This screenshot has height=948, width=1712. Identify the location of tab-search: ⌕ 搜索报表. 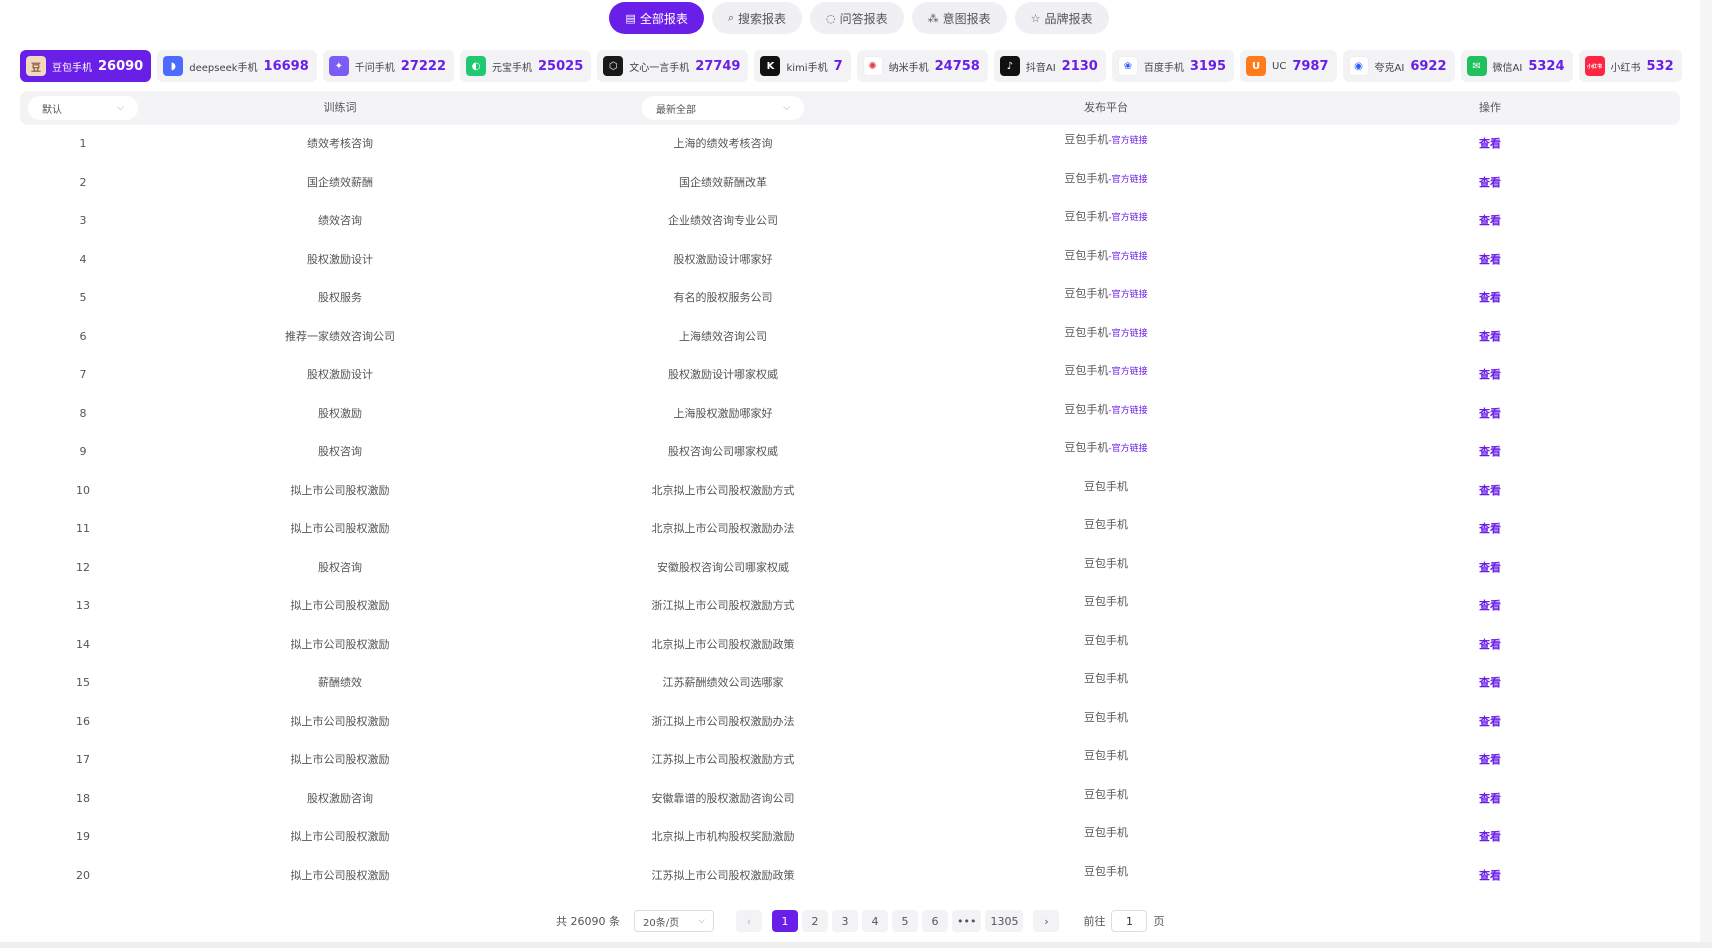
(757, 18).